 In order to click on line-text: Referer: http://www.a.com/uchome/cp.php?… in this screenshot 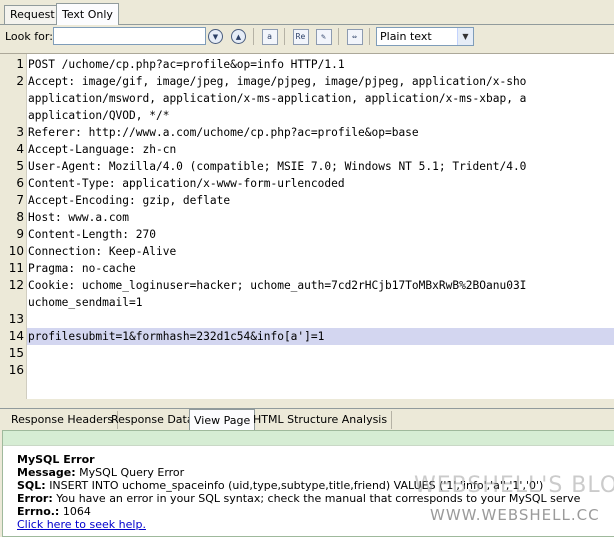, I will do `click(223, 132)`.